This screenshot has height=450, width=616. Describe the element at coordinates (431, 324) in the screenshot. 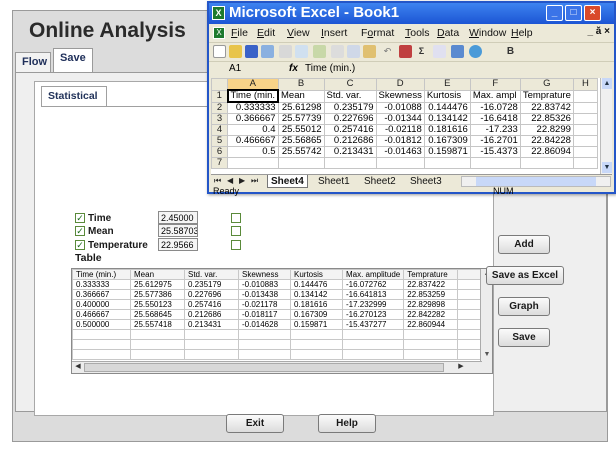

I see `table-cell: 22.860944` at that location.